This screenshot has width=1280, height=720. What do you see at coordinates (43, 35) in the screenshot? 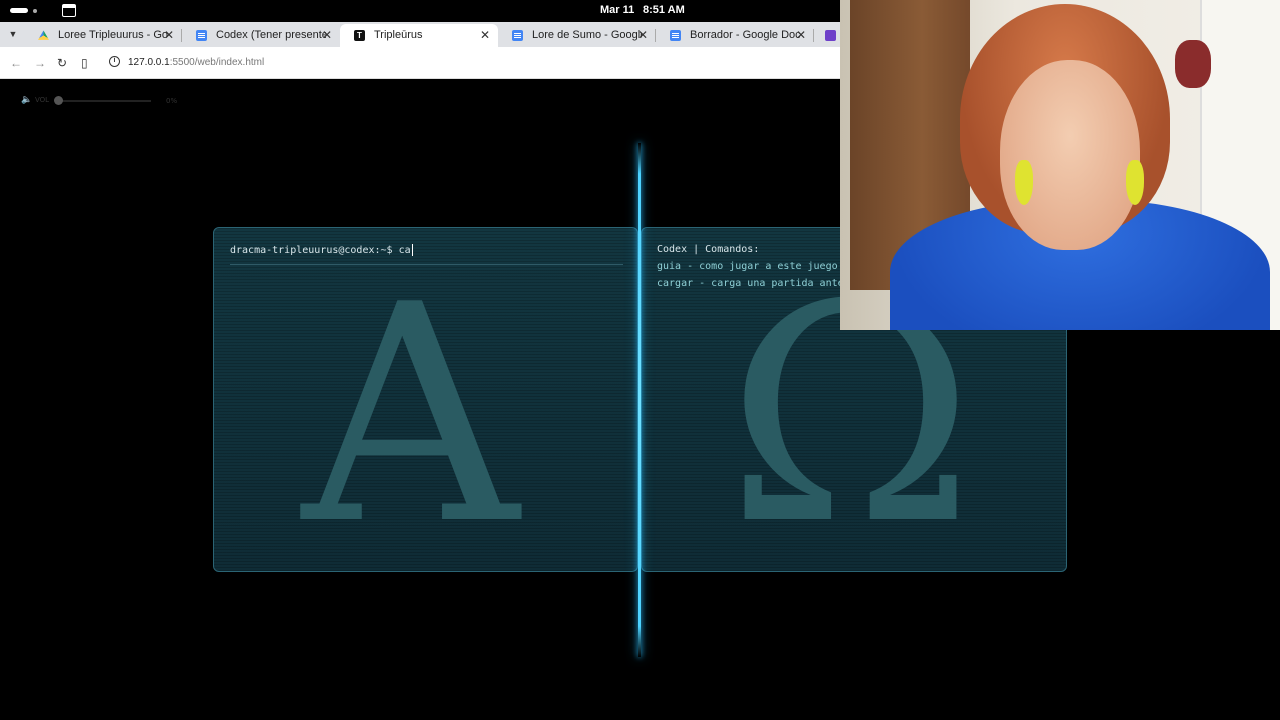
I see `google-drive-icon` at bounding box center [43, 35].